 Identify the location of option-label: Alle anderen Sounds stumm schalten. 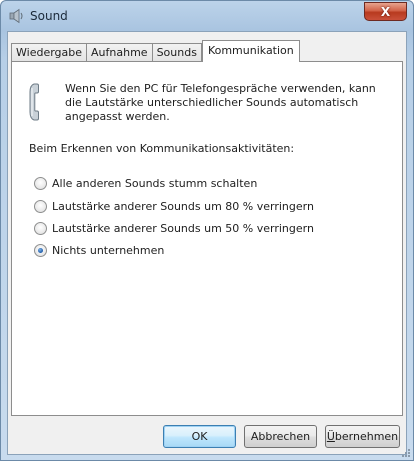
(155, 183).